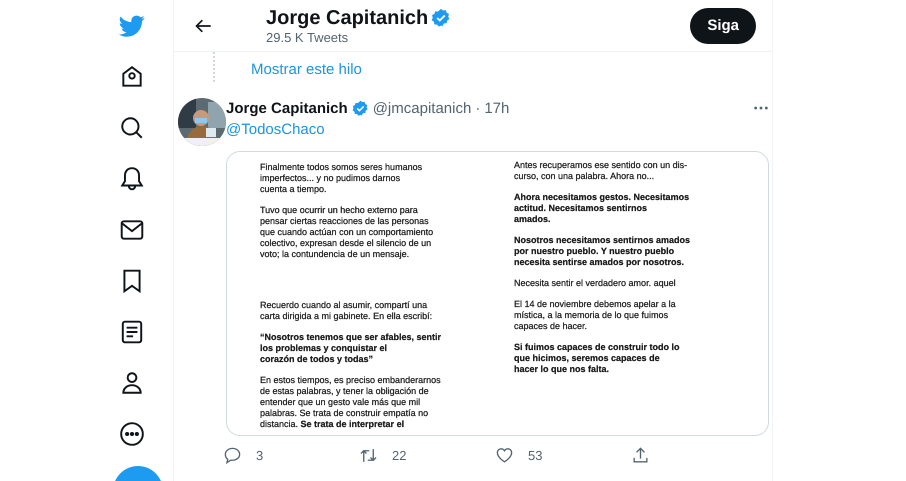 This screenshot has height=481, width=906. Describe the element at coordinates (504, 455) in the screenshot. I see `heart-icon` at that location.